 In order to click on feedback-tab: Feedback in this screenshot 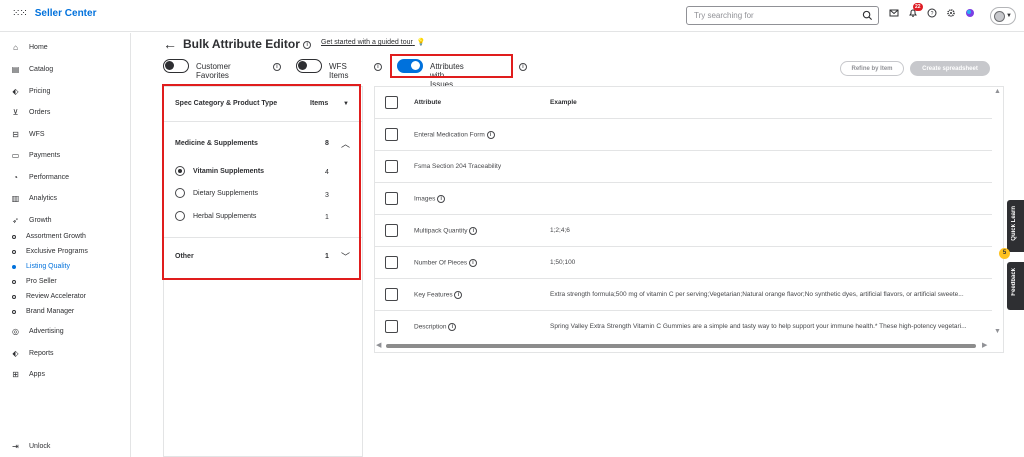, I will do `click(1015, 286)`.